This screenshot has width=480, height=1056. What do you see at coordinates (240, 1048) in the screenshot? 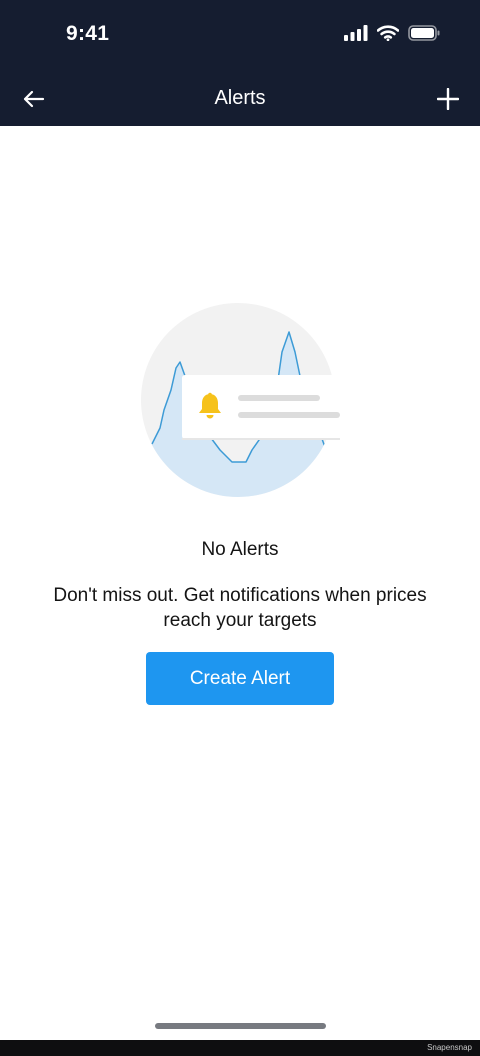
I see `bottom-strip` at bounding box center [240, 1048].